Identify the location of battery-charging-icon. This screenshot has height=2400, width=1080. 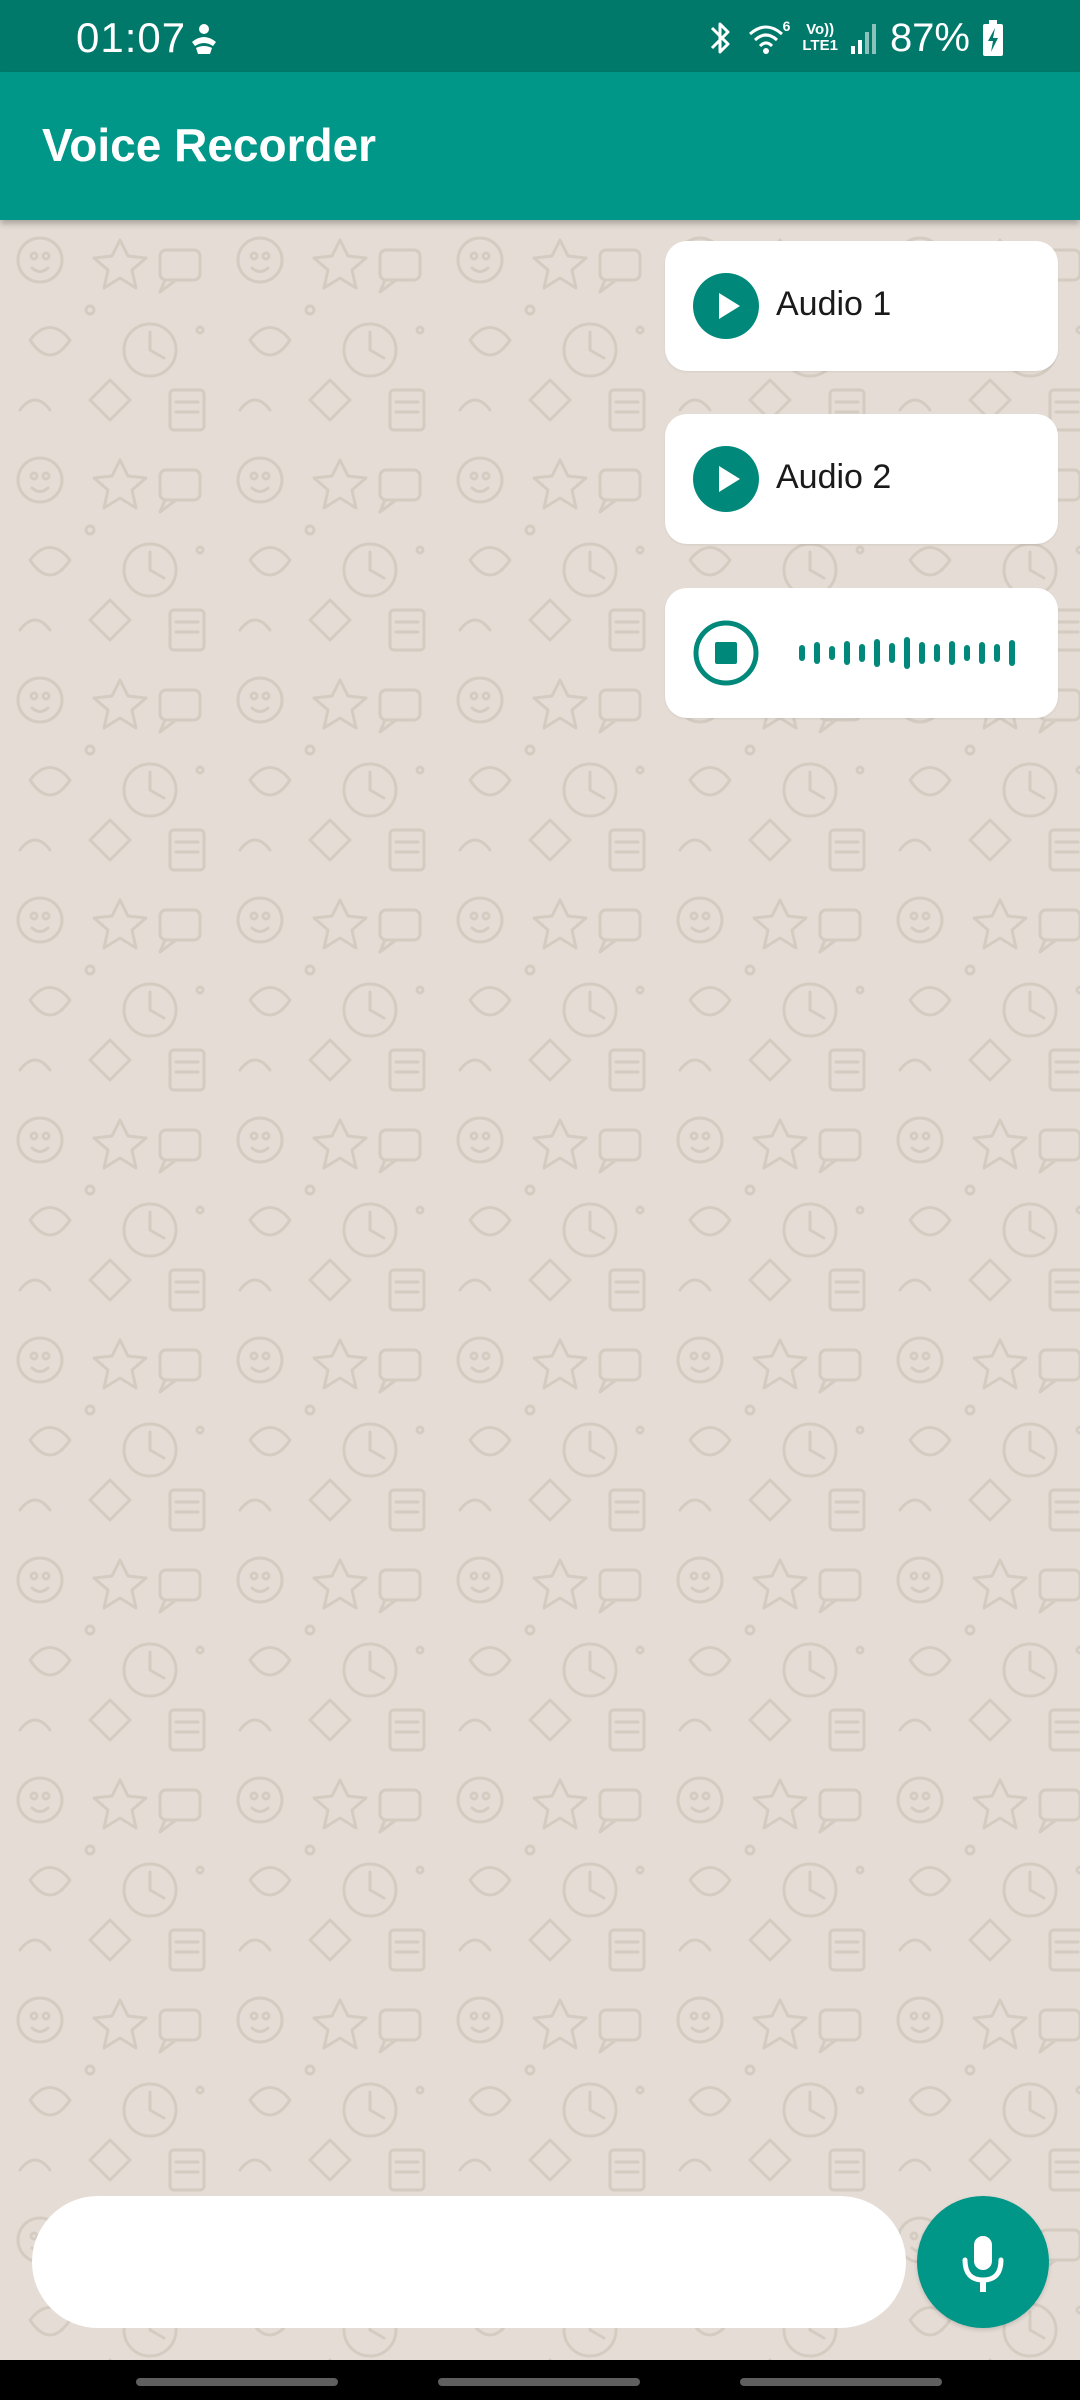
(993, 38).